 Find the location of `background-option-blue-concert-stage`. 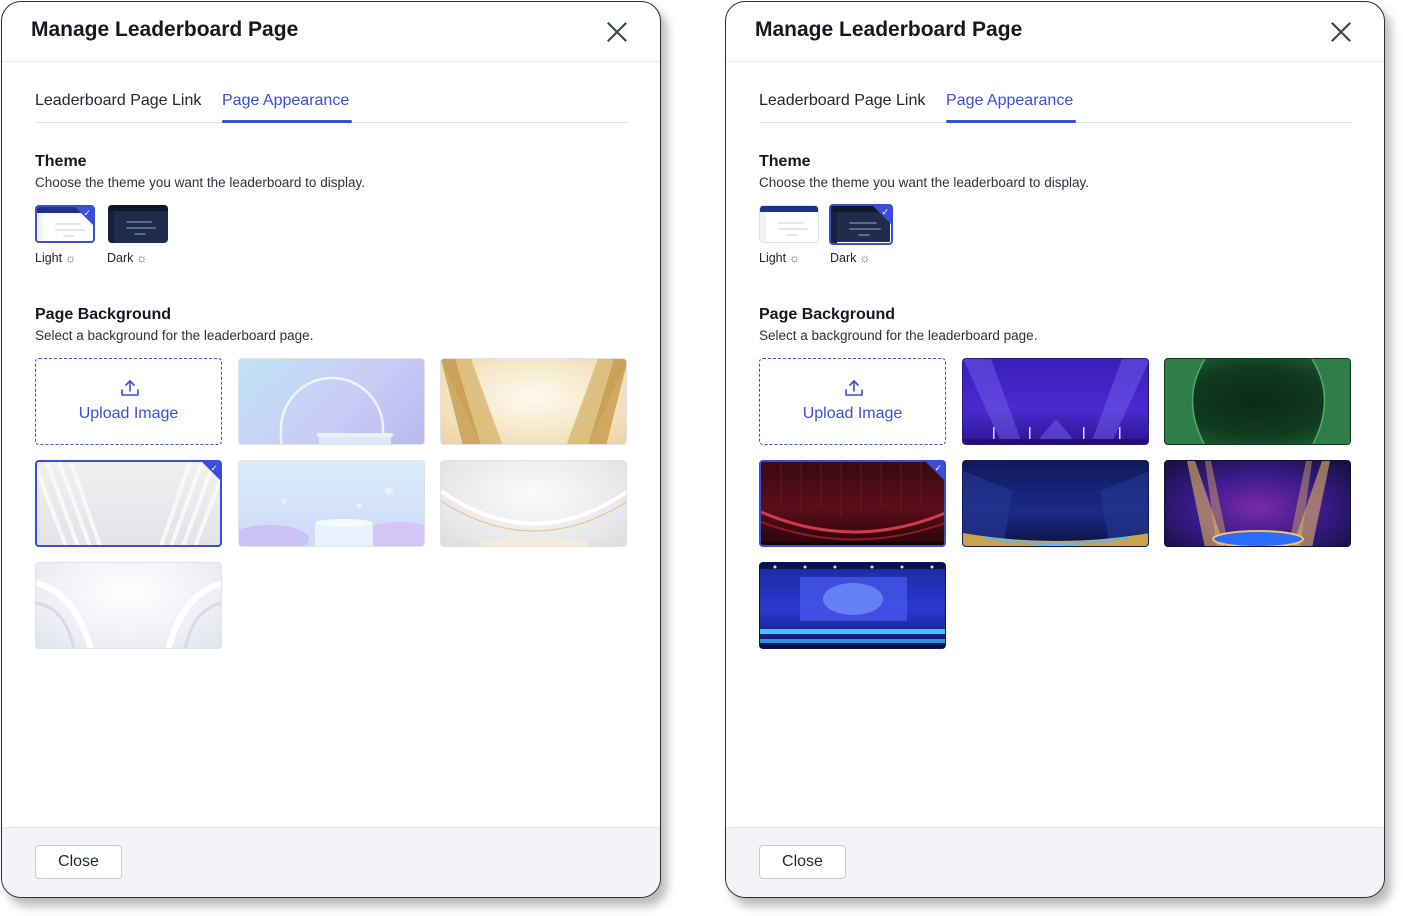

background-option-blue-concert-stage is located at coordinates (852, 605).